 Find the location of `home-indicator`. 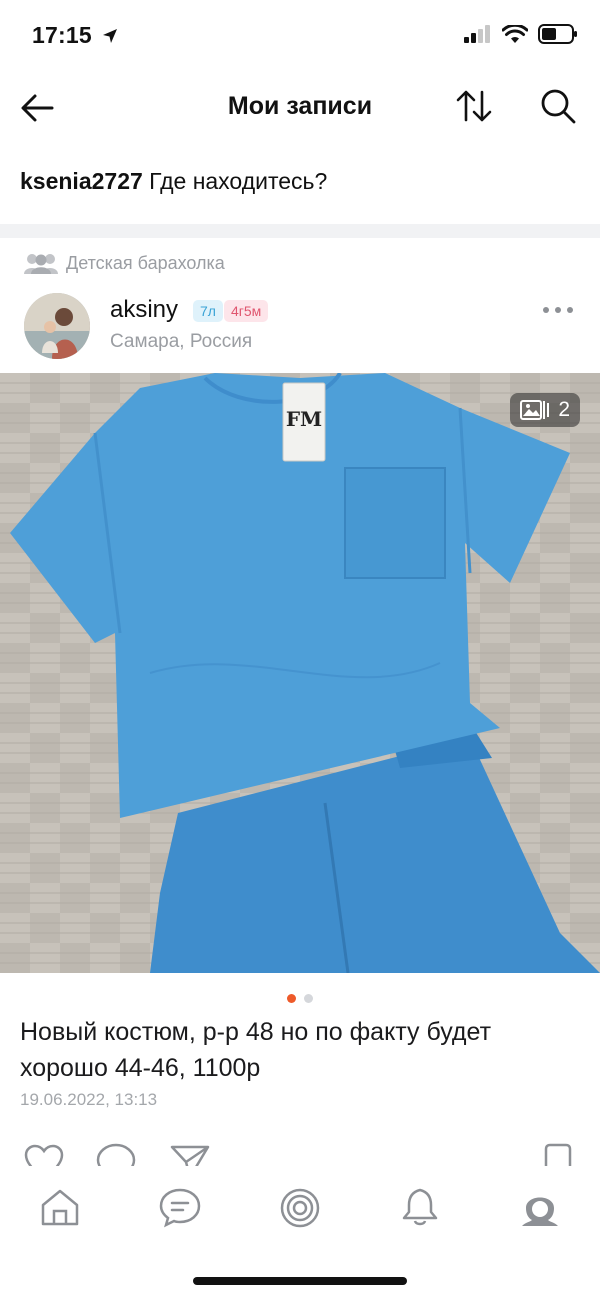

home-indicator is located at coordinates (300, 1281).